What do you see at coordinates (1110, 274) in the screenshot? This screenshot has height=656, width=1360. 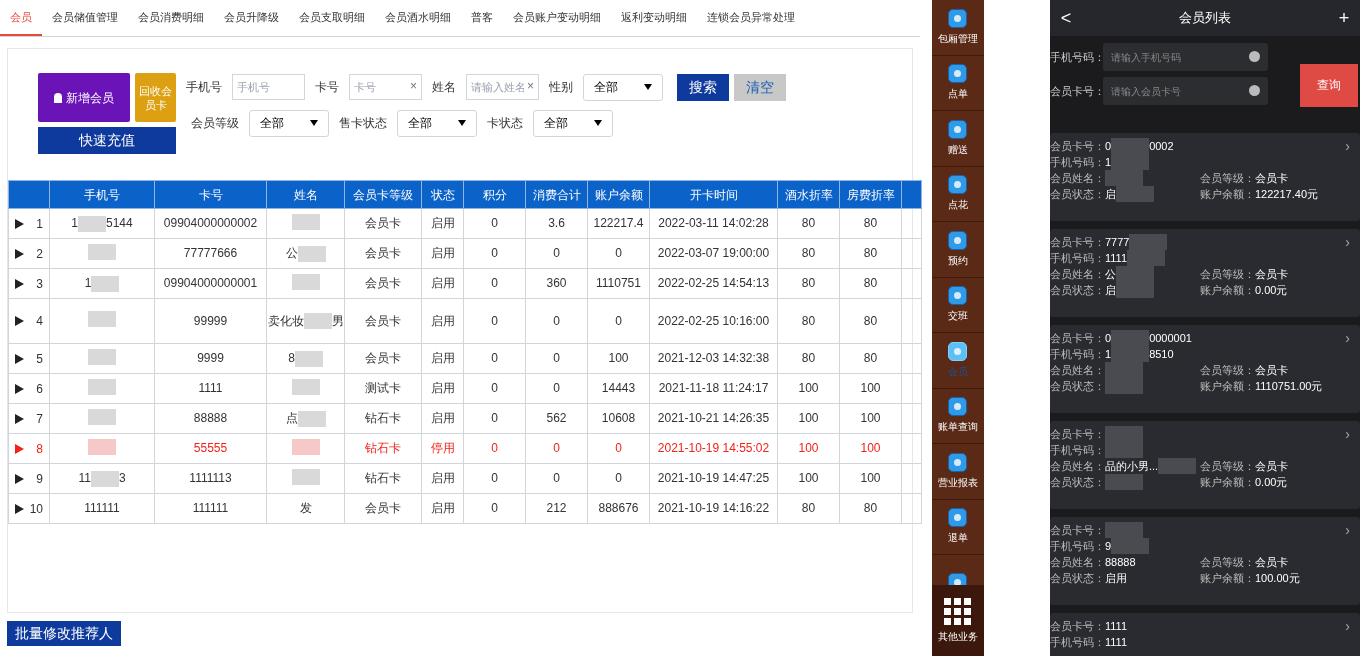 I see `masked-text: 公` at bounding box center [1110, 274].